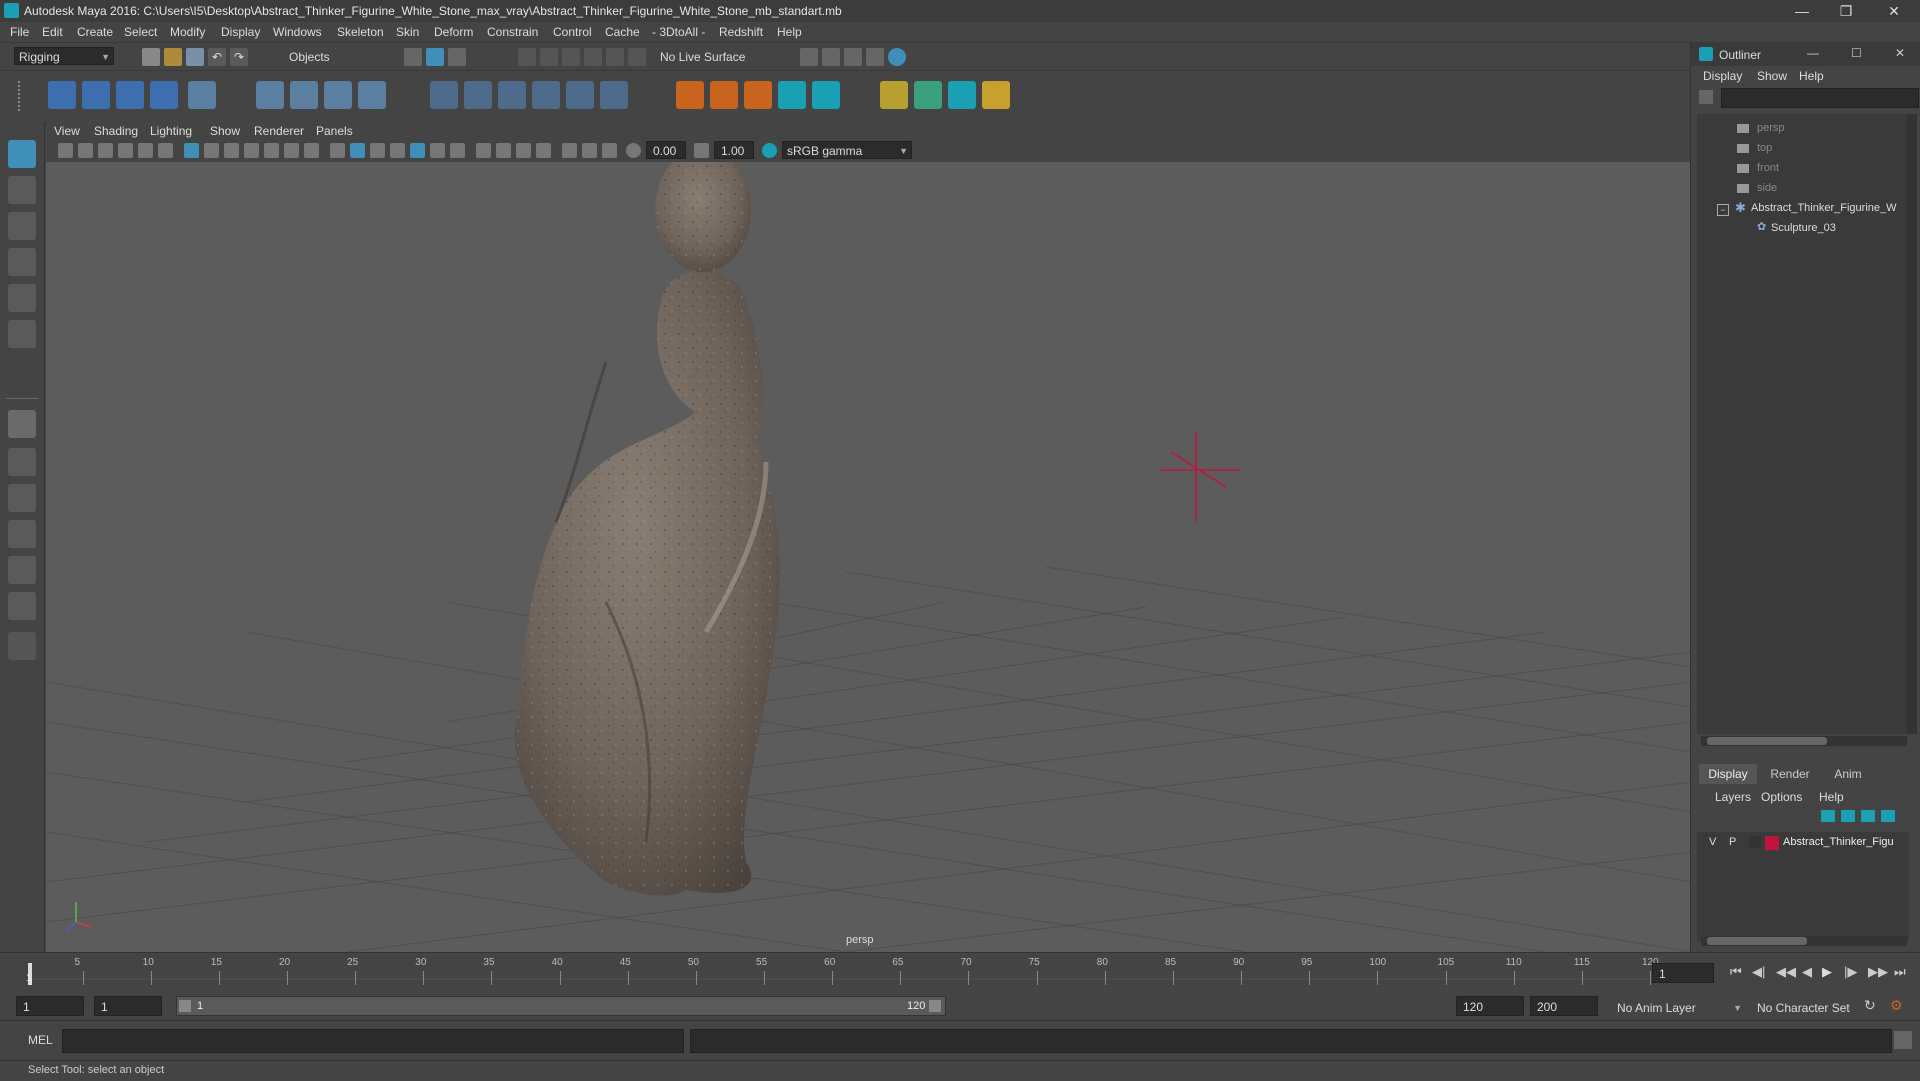  Describe the element at coordinates (1772, 76) in the screenshot. I see `outliner-menu-show: Show` at that location.